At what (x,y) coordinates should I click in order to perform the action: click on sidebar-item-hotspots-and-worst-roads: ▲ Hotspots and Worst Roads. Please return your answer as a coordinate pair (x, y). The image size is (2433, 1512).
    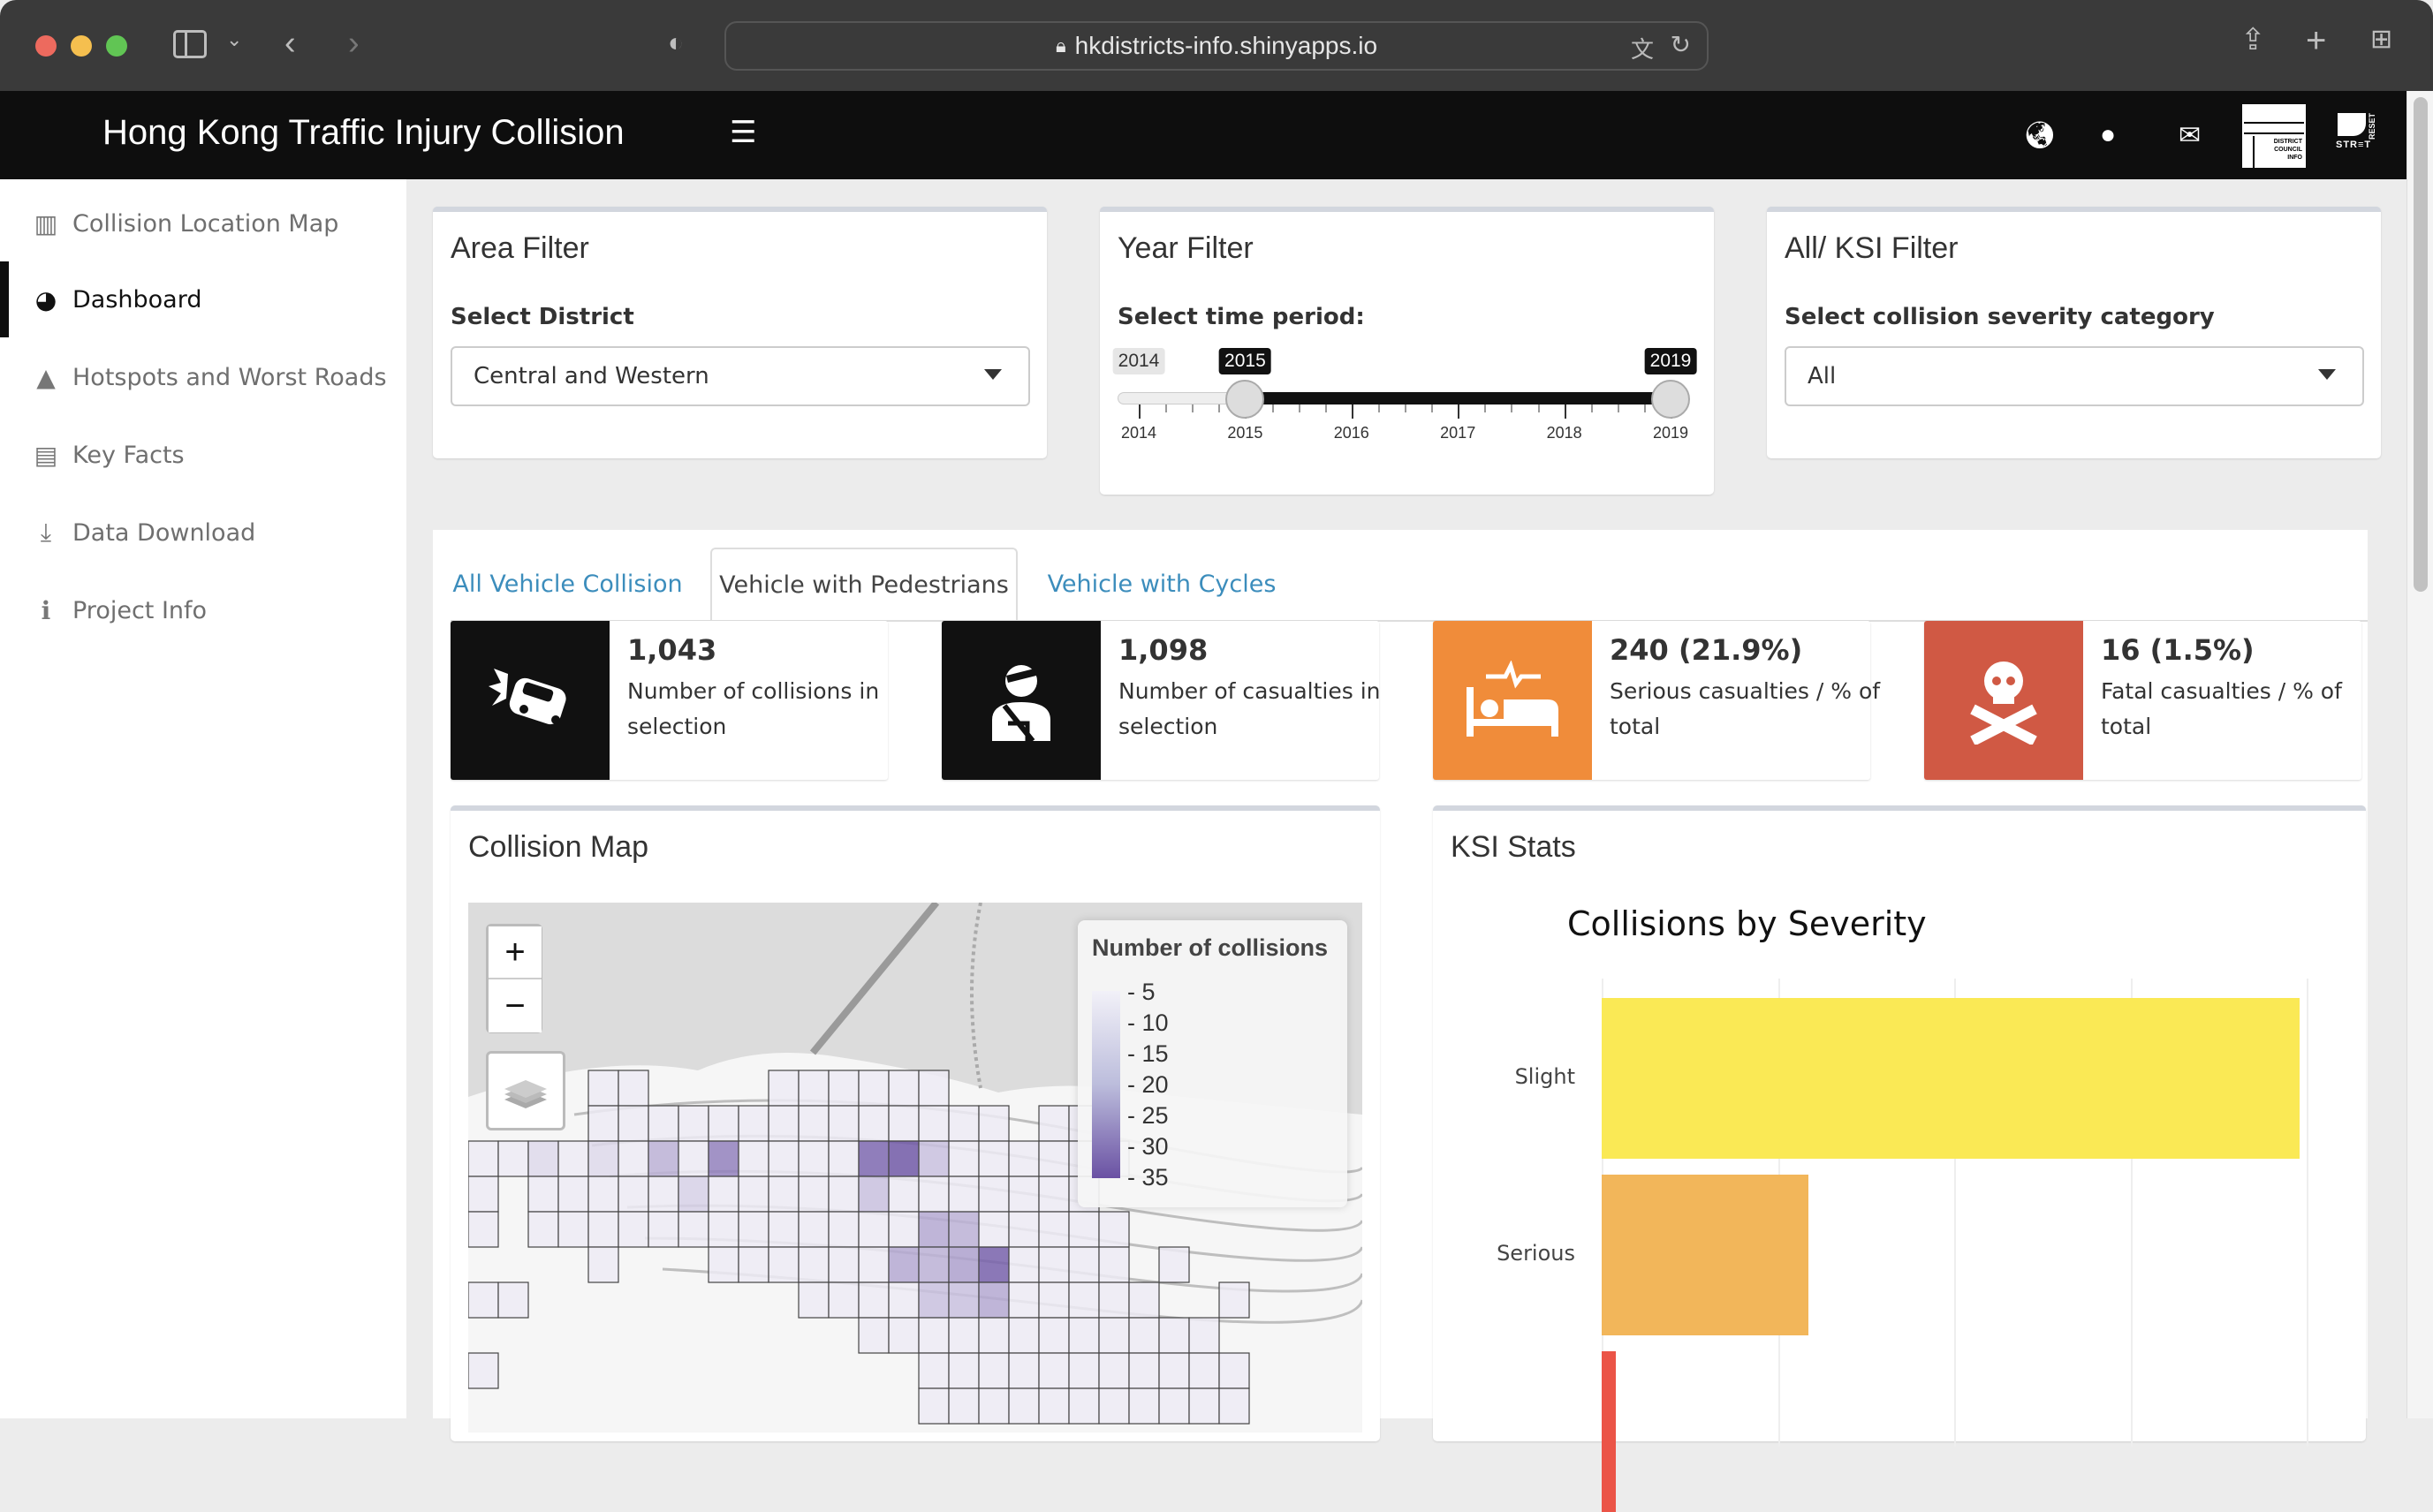
    Looking at the image, I should click on (203, 377).